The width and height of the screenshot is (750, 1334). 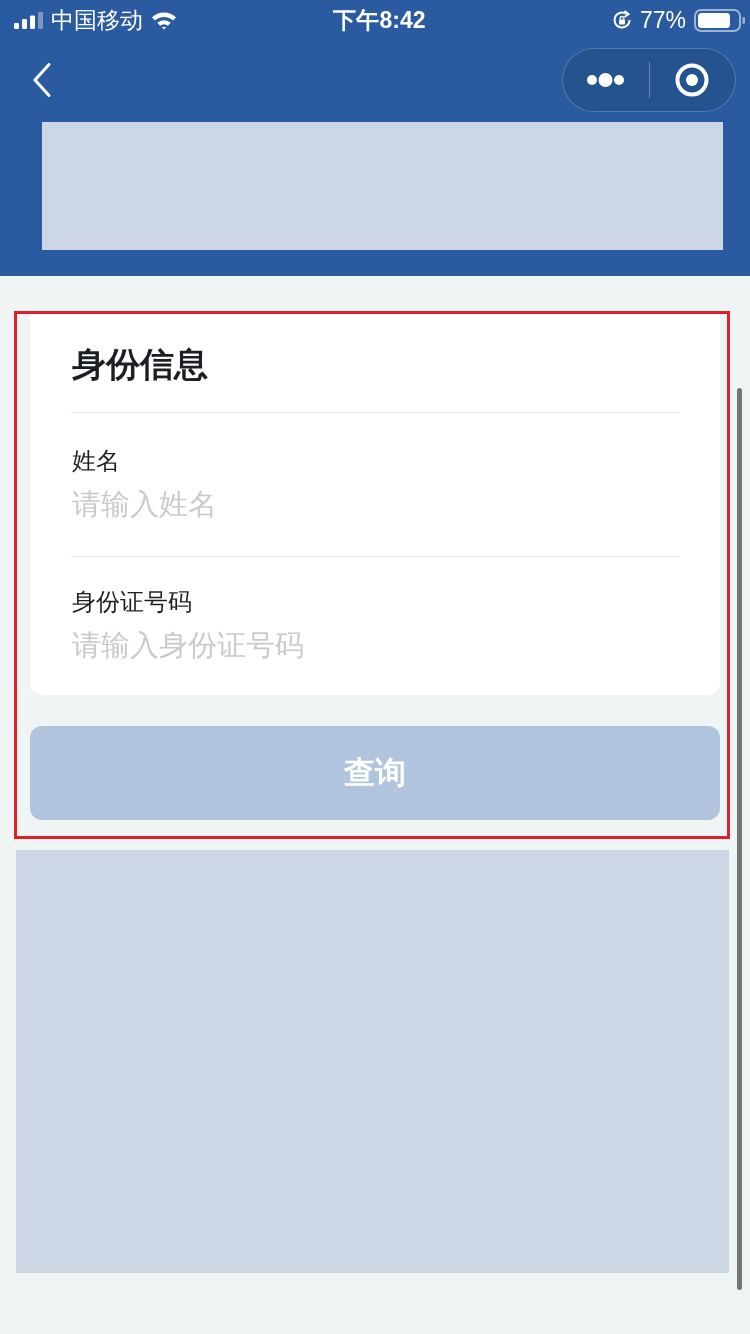 I want to click on form-title: 身份信息, so click(x=139, y=364).